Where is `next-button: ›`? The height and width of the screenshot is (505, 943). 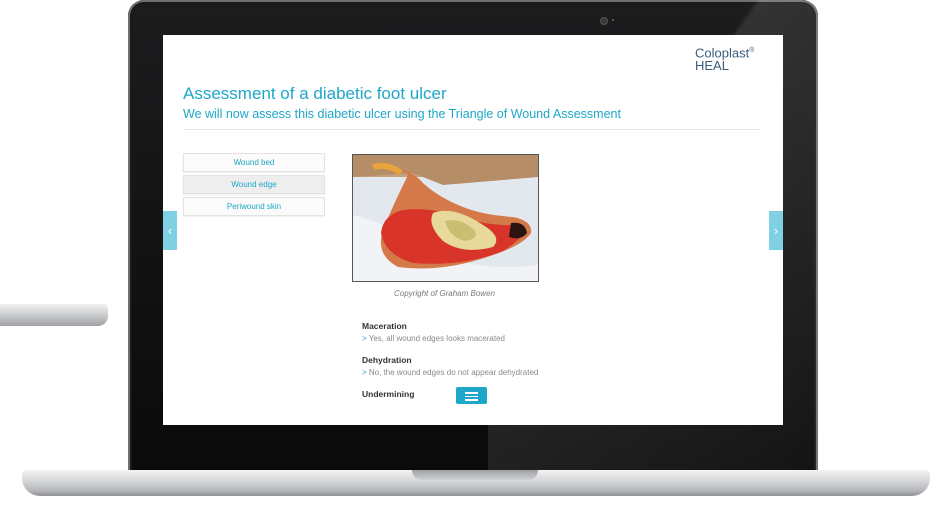 next-button: › is located at coordinates (776, 230).